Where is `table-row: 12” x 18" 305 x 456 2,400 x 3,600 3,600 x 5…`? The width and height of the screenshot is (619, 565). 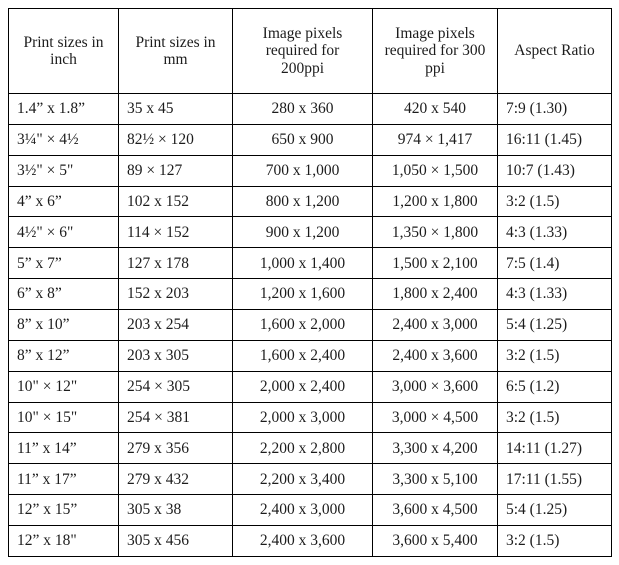 table-row: 12” x 18" 305 x 456 2,400 x 3,600 3,600 x 5… is located at coordinates (310, 541).